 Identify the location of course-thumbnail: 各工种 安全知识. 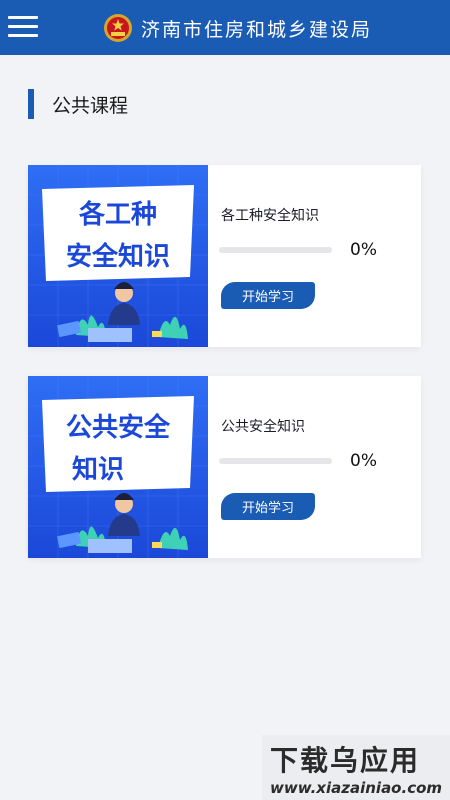
(118, 256).